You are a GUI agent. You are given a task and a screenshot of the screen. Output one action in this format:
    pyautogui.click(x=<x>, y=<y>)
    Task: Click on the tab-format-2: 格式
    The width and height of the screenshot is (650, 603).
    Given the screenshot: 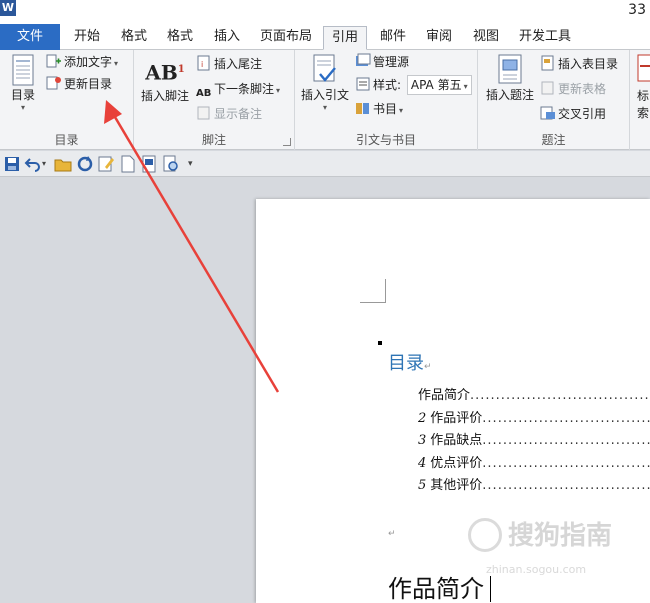 What is the action you would take?
    pyautogui.click(x=180, y=38)
    